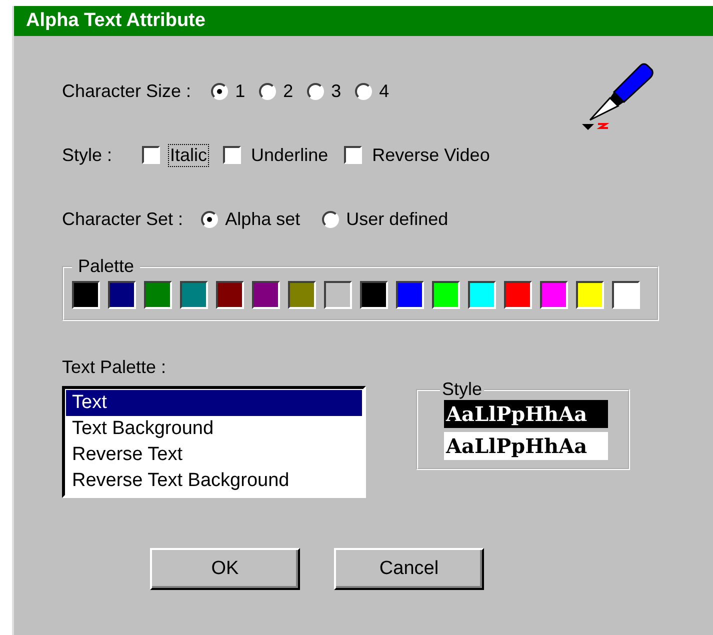 This screenshot has height=635, width=713. I want to click on window-title: Alpha Text Attribute, so click(363, 21).